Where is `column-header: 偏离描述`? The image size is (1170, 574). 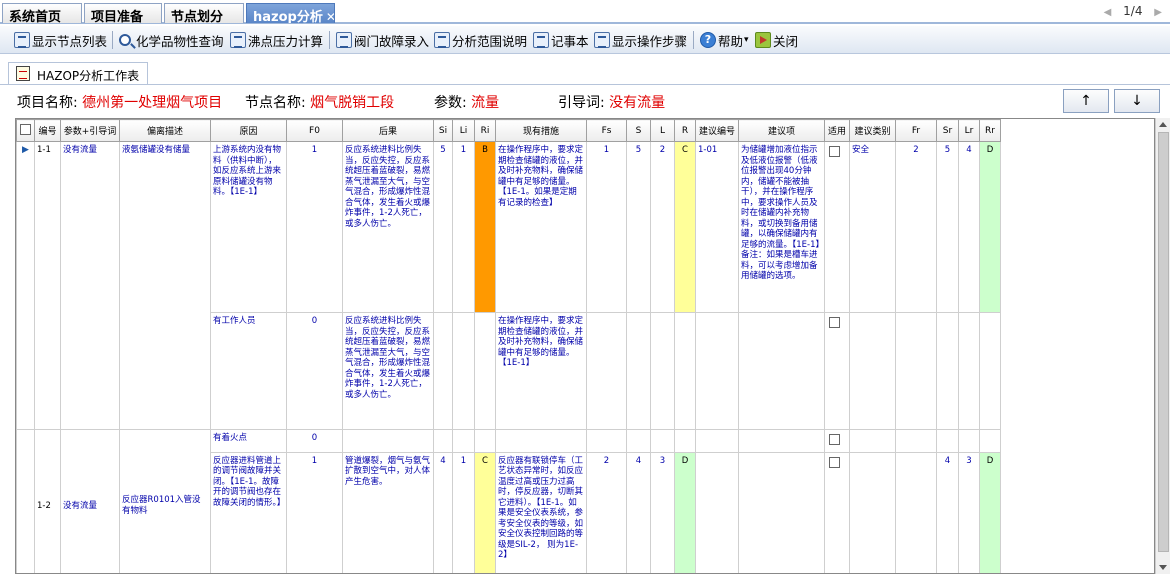
column-header: 偏离描述 is located at coordinates (165, 130).